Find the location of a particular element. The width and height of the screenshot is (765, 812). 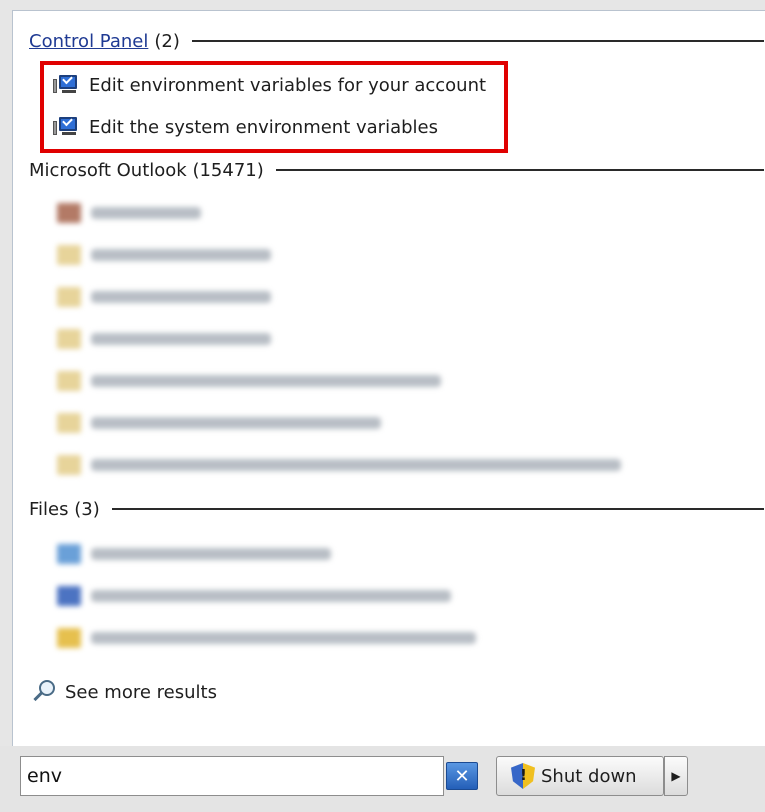

see-more-results-link: See more results is located at coordinates (124, 692).